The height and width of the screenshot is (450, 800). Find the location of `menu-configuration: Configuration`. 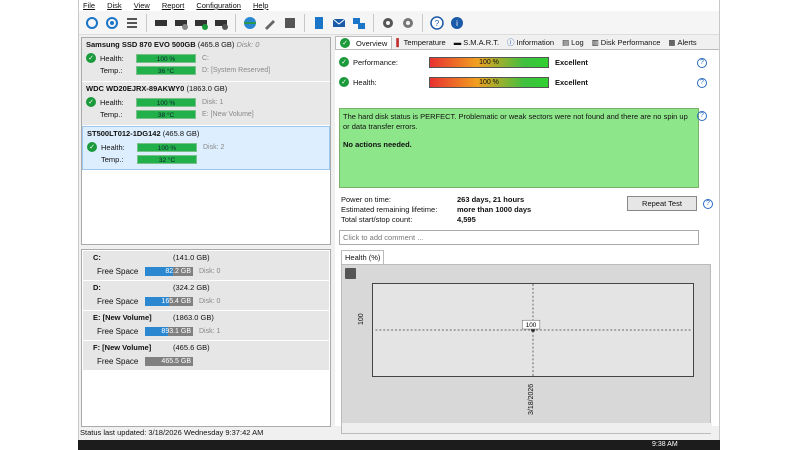

menu-configuration: Configuration is located at coordinates (218, 5).